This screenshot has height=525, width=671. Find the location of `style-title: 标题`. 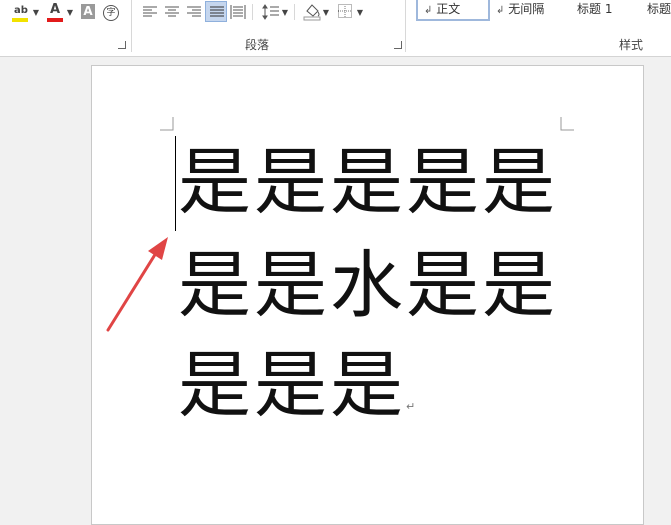

style-title: 标题 is located at coordinates (656, 9).